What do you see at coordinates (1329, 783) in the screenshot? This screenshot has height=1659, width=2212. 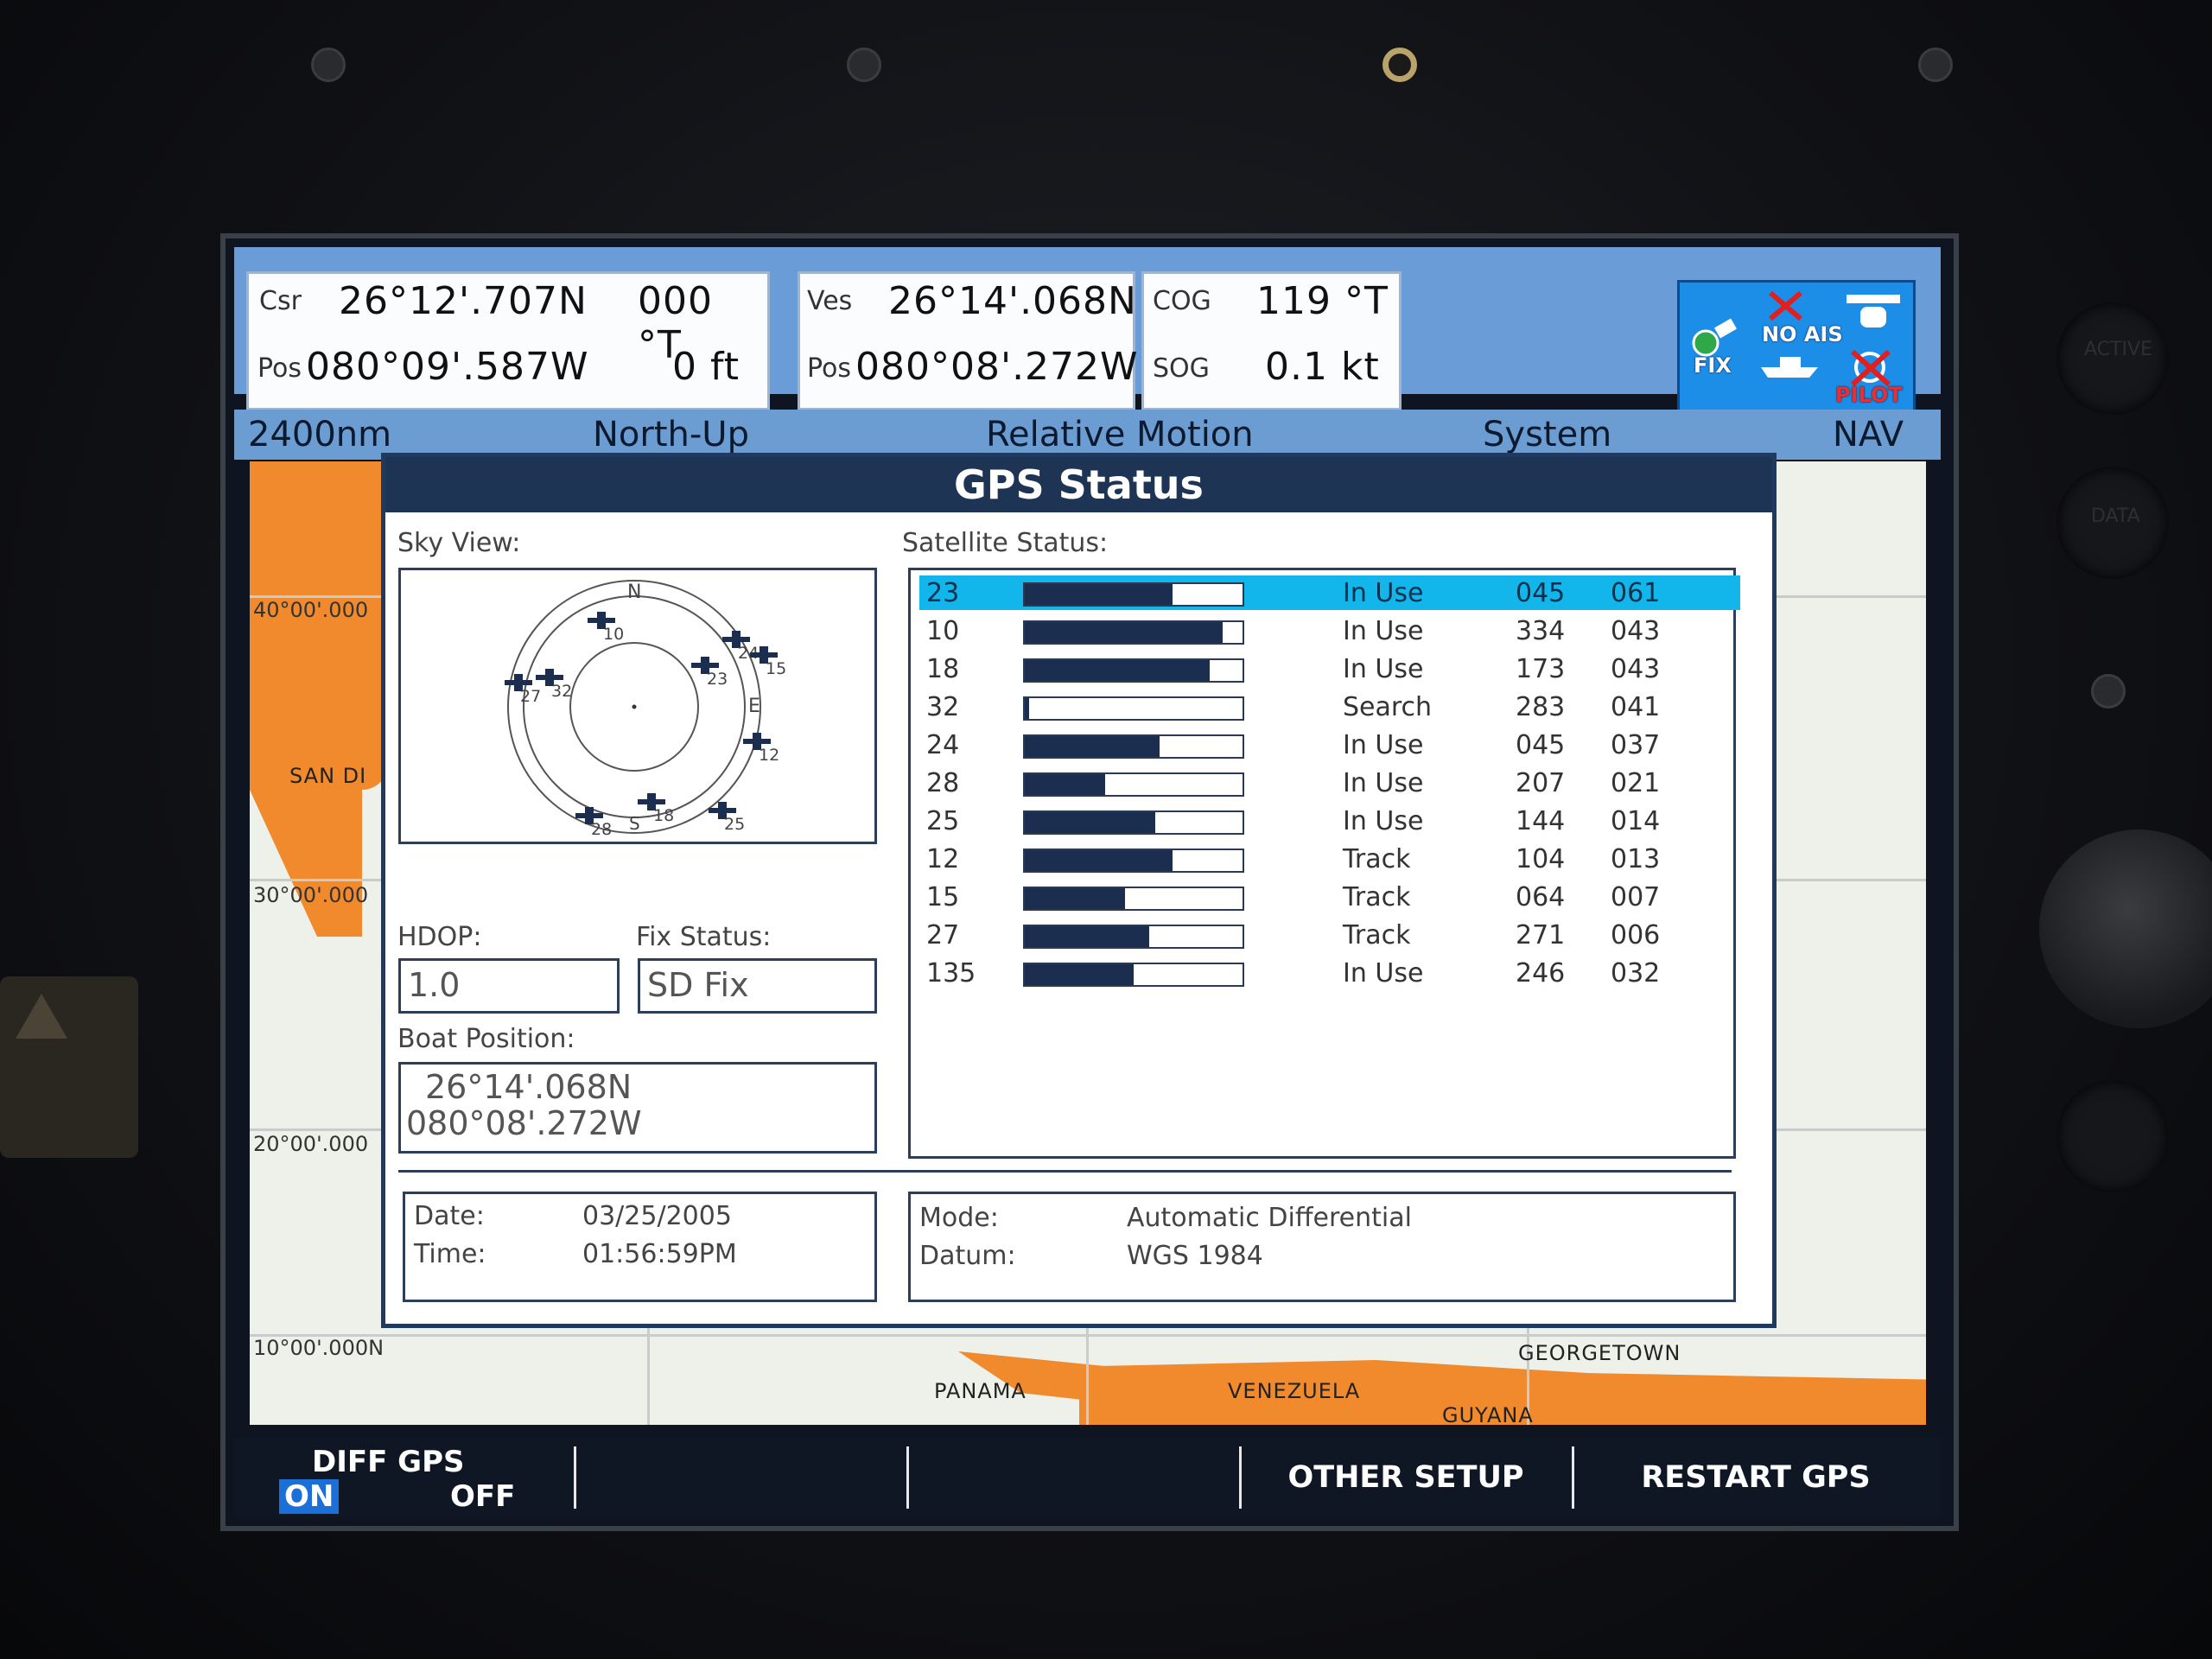 I see `satellite-row: 28 In Use 207 021` at bounding box center [1329, 783].